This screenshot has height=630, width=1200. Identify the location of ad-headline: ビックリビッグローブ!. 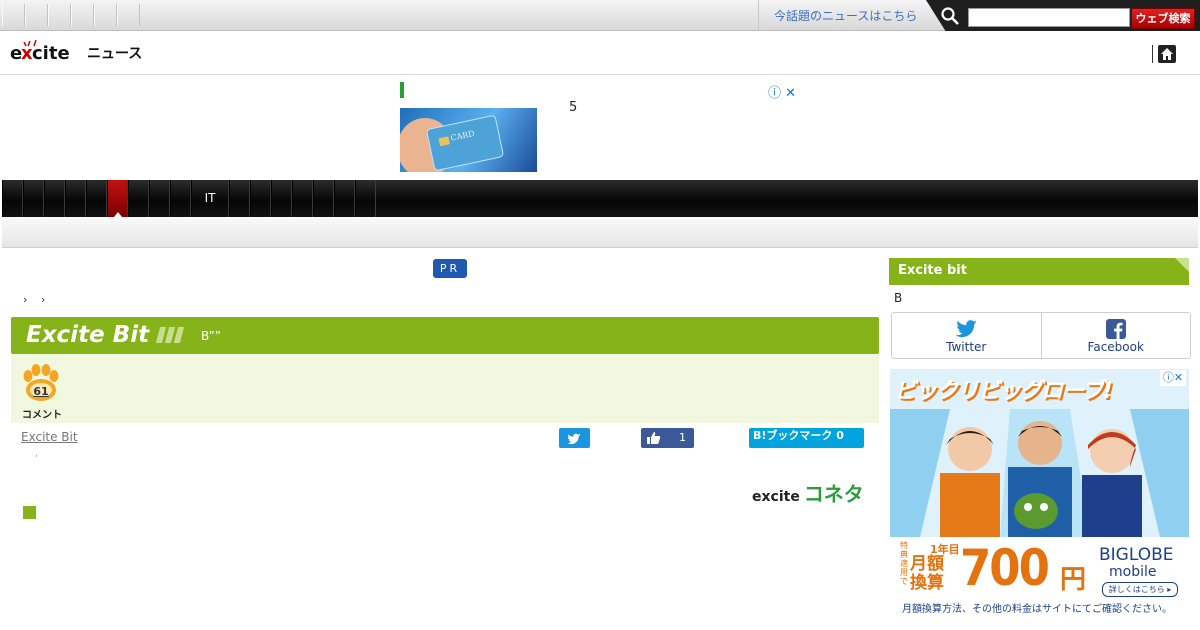
(1003, 391).